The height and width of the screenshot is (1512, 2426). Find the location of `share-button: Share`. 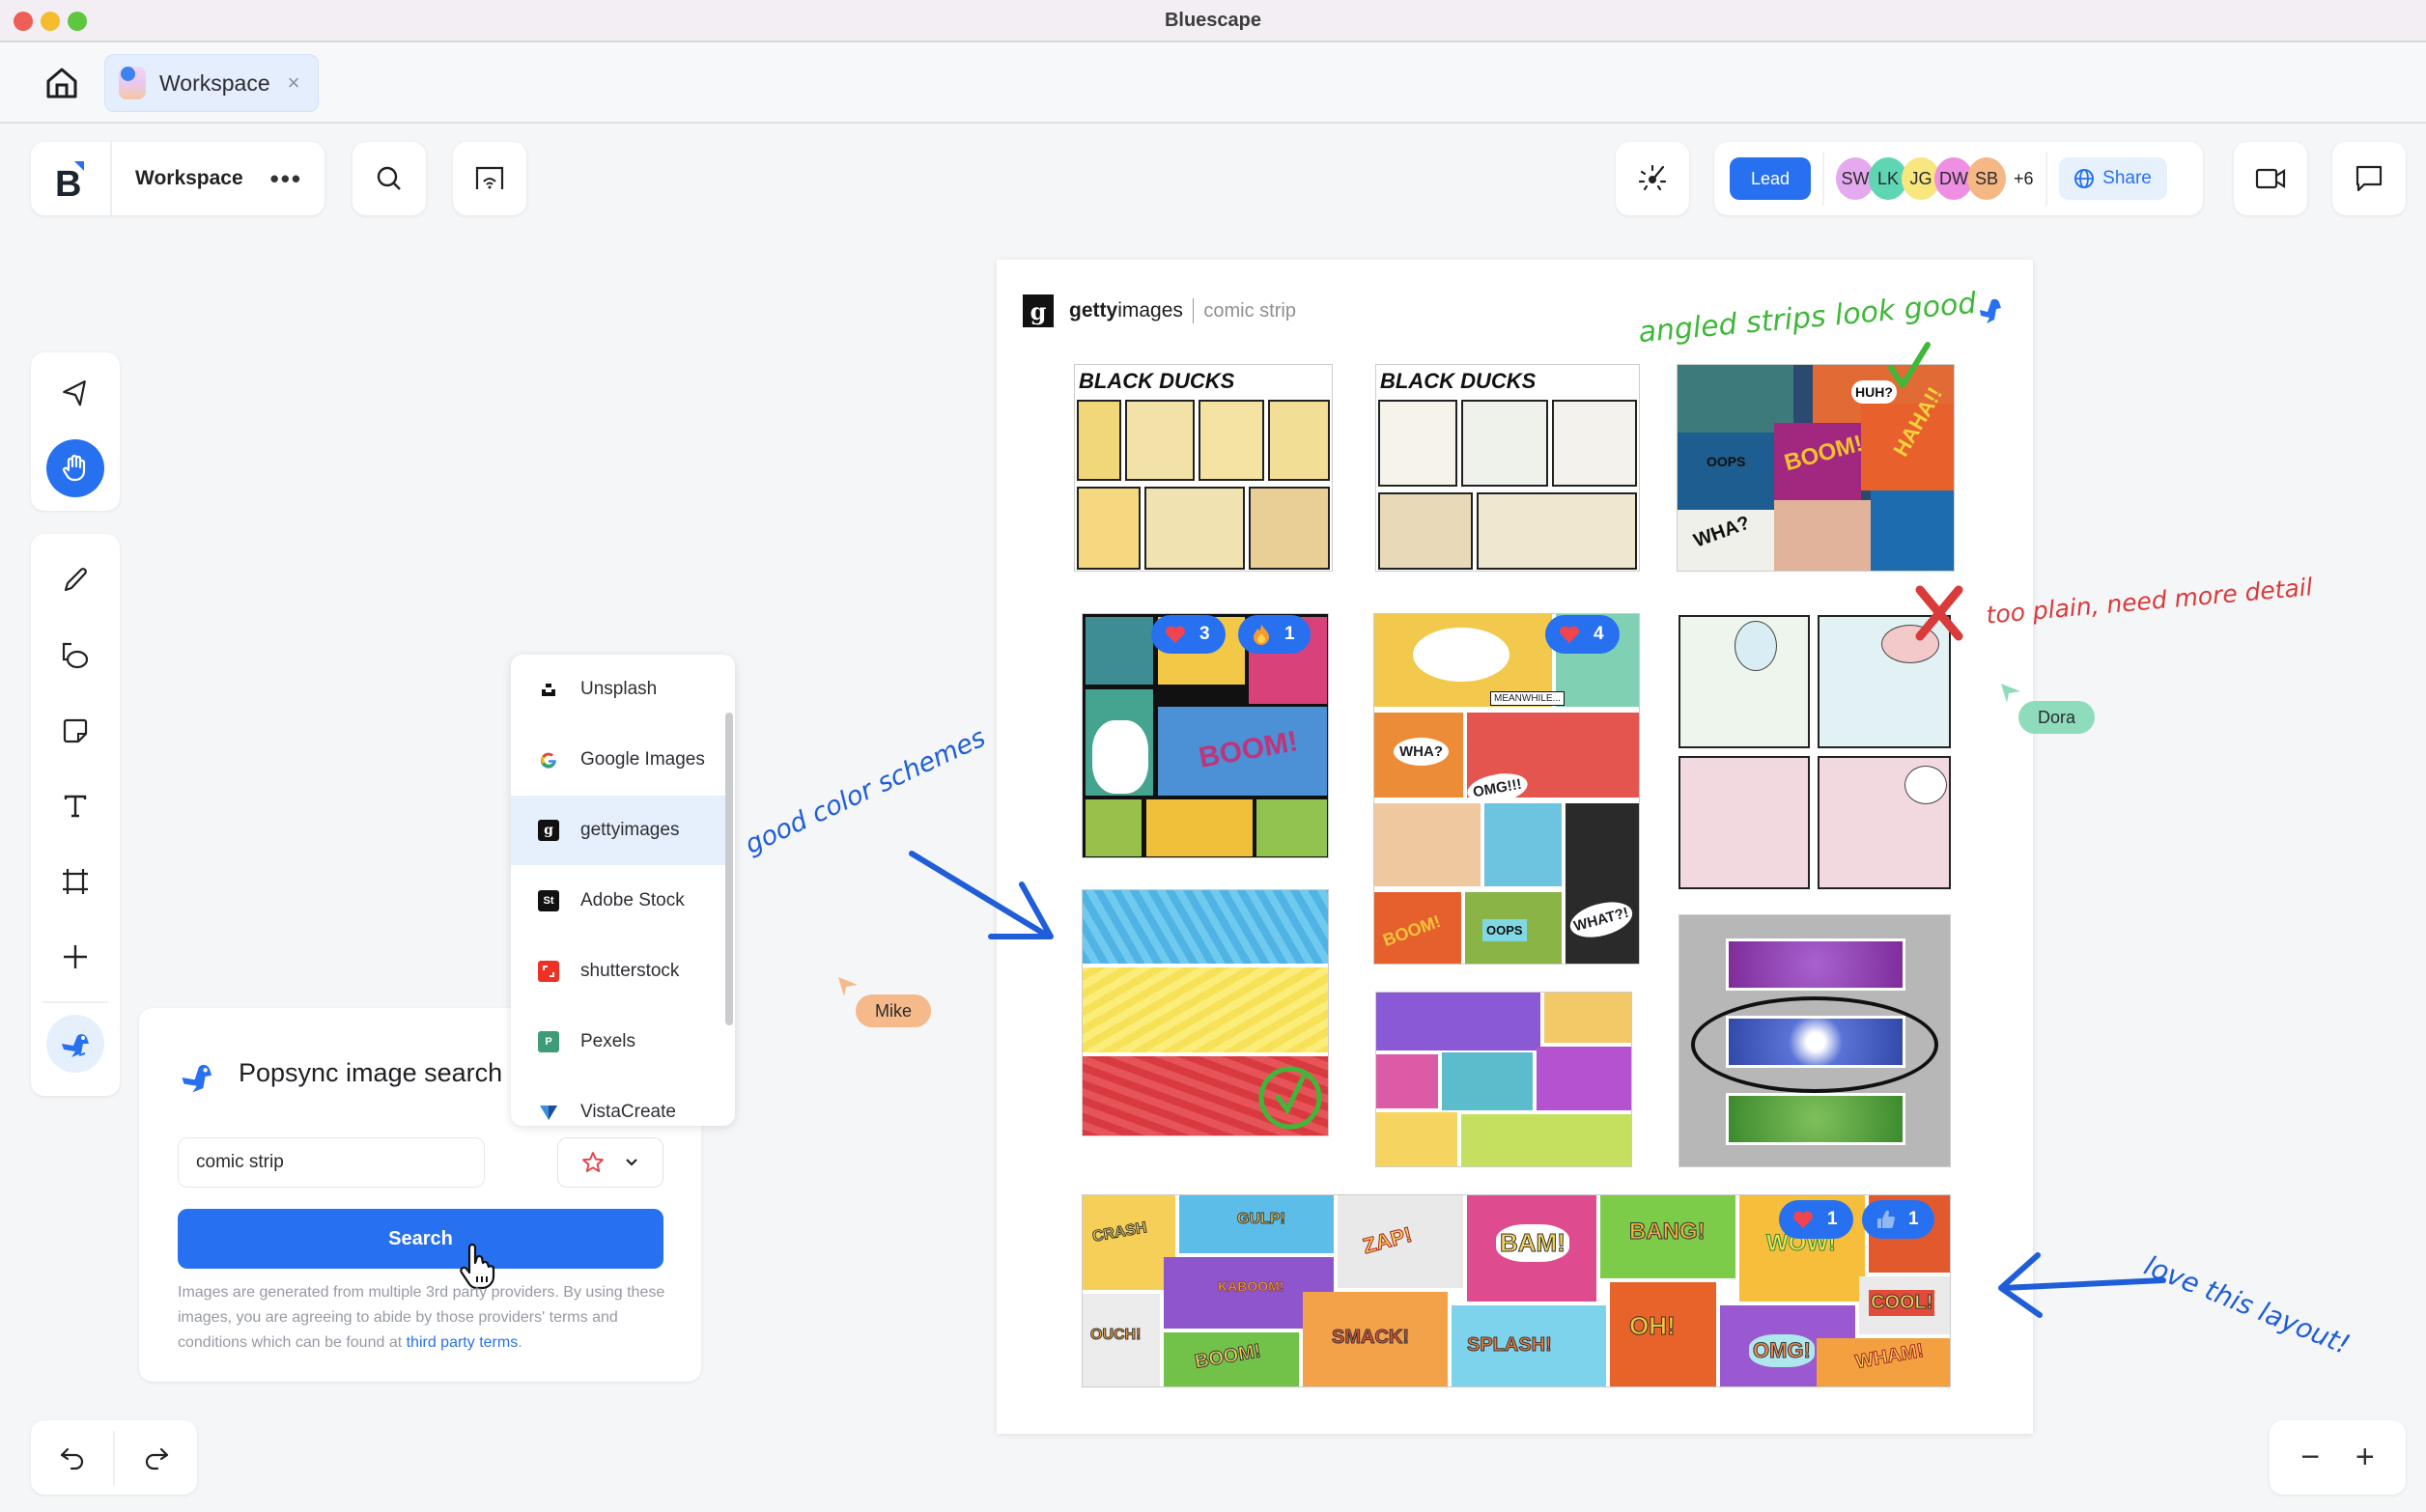

share-button: Share is located at coordinates (2112, 179).